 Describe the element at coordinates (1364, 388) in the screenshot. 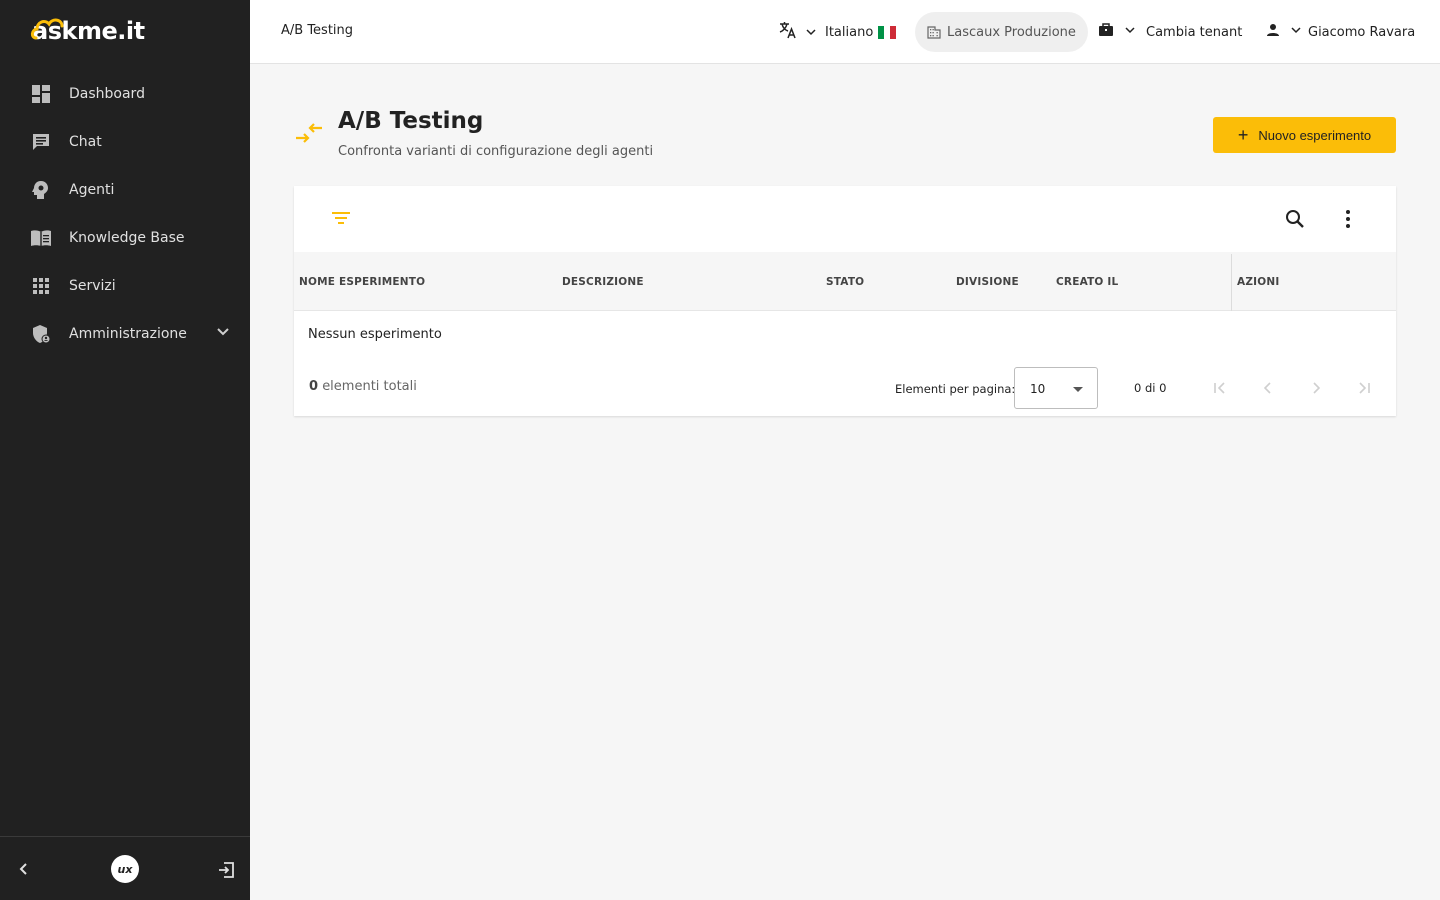

I see `last-page-icon` at that location.